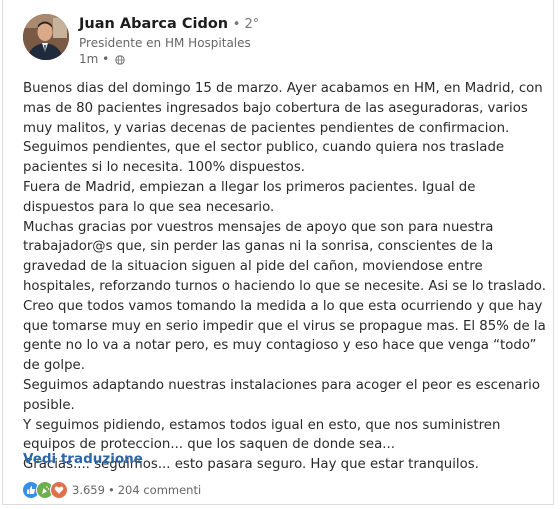 The height and width of the screenshot is (509, 560). I want to click on reactions-summary, so click(45, 490).